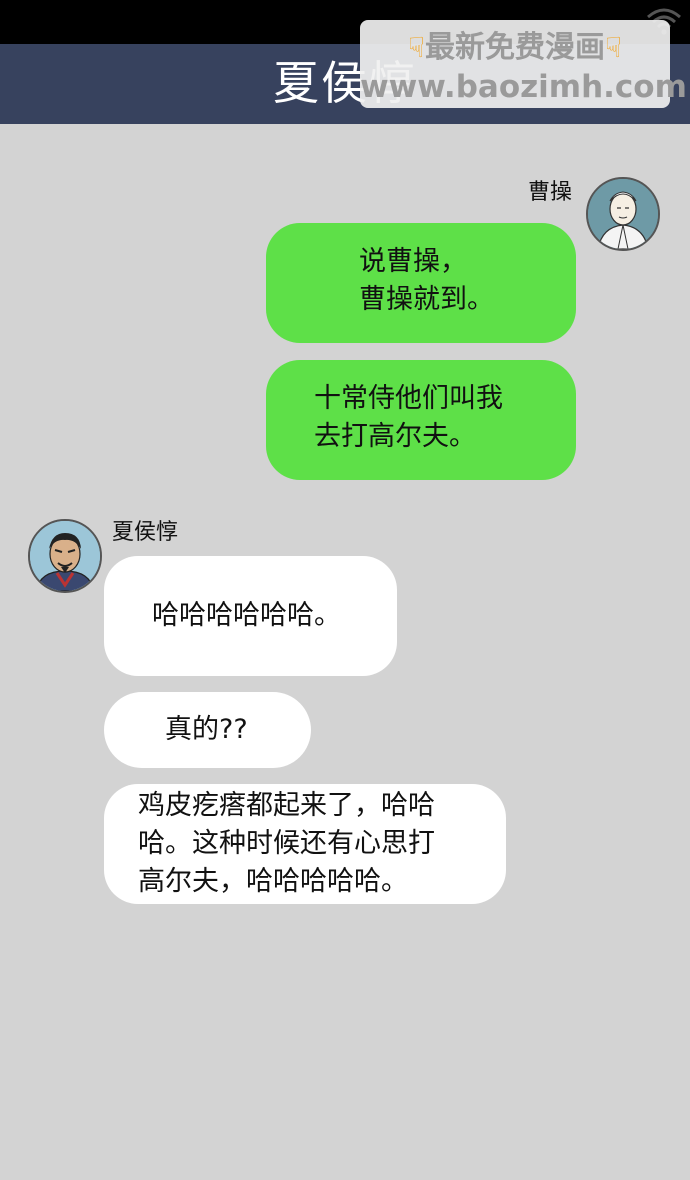 The height and width of the screenshot is (1180, 690). Describe the element at coordinates (523, 87) in the screenshot. I see `watermark-line2: www.baozimh.com` at that location.